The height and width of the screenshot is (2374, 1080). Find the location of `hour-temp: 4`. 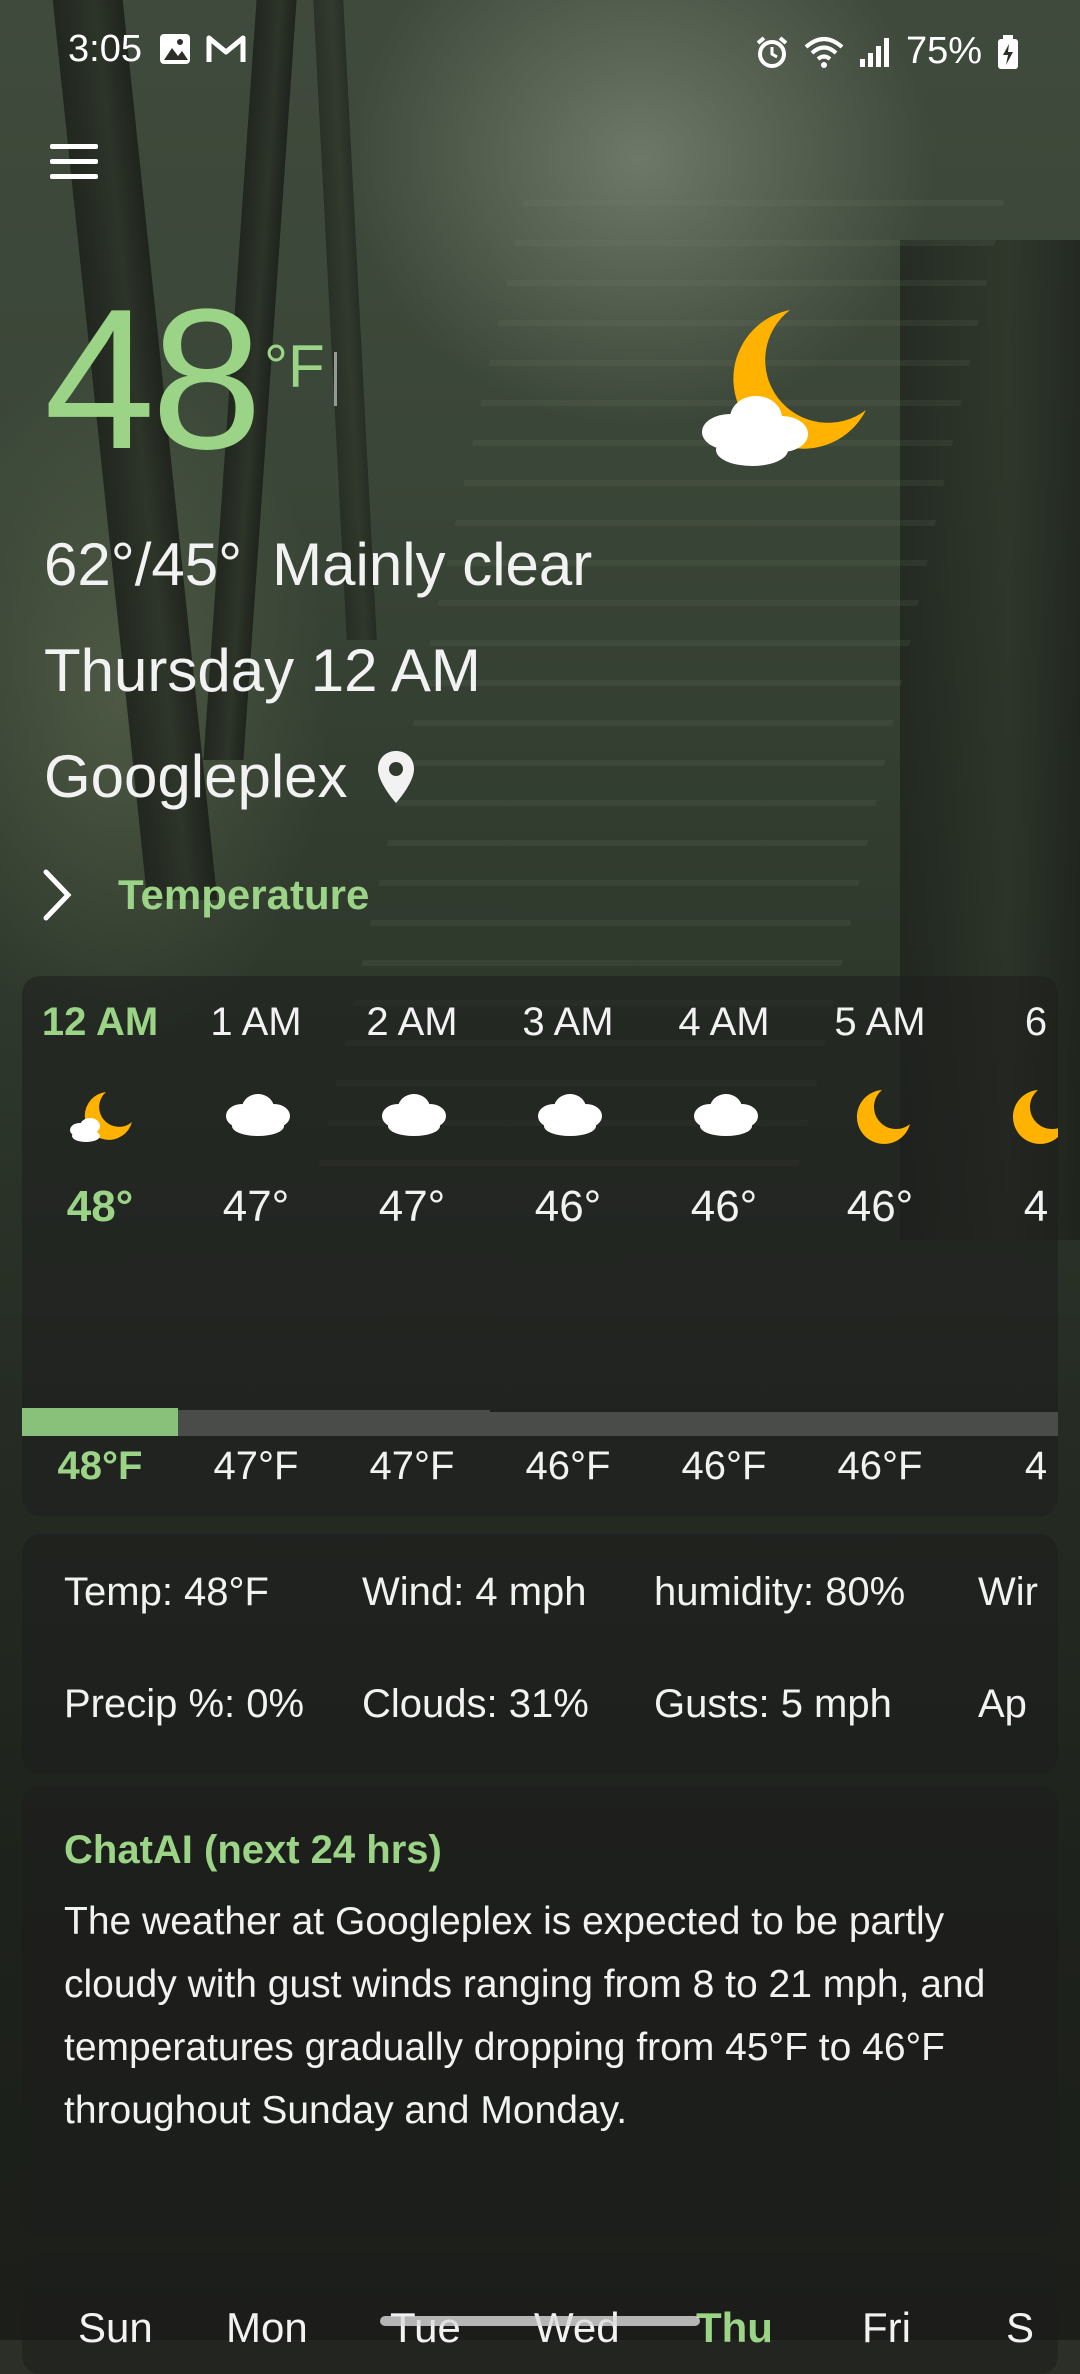

hour-temp: 4 is located at coordinates (1036, 1206).